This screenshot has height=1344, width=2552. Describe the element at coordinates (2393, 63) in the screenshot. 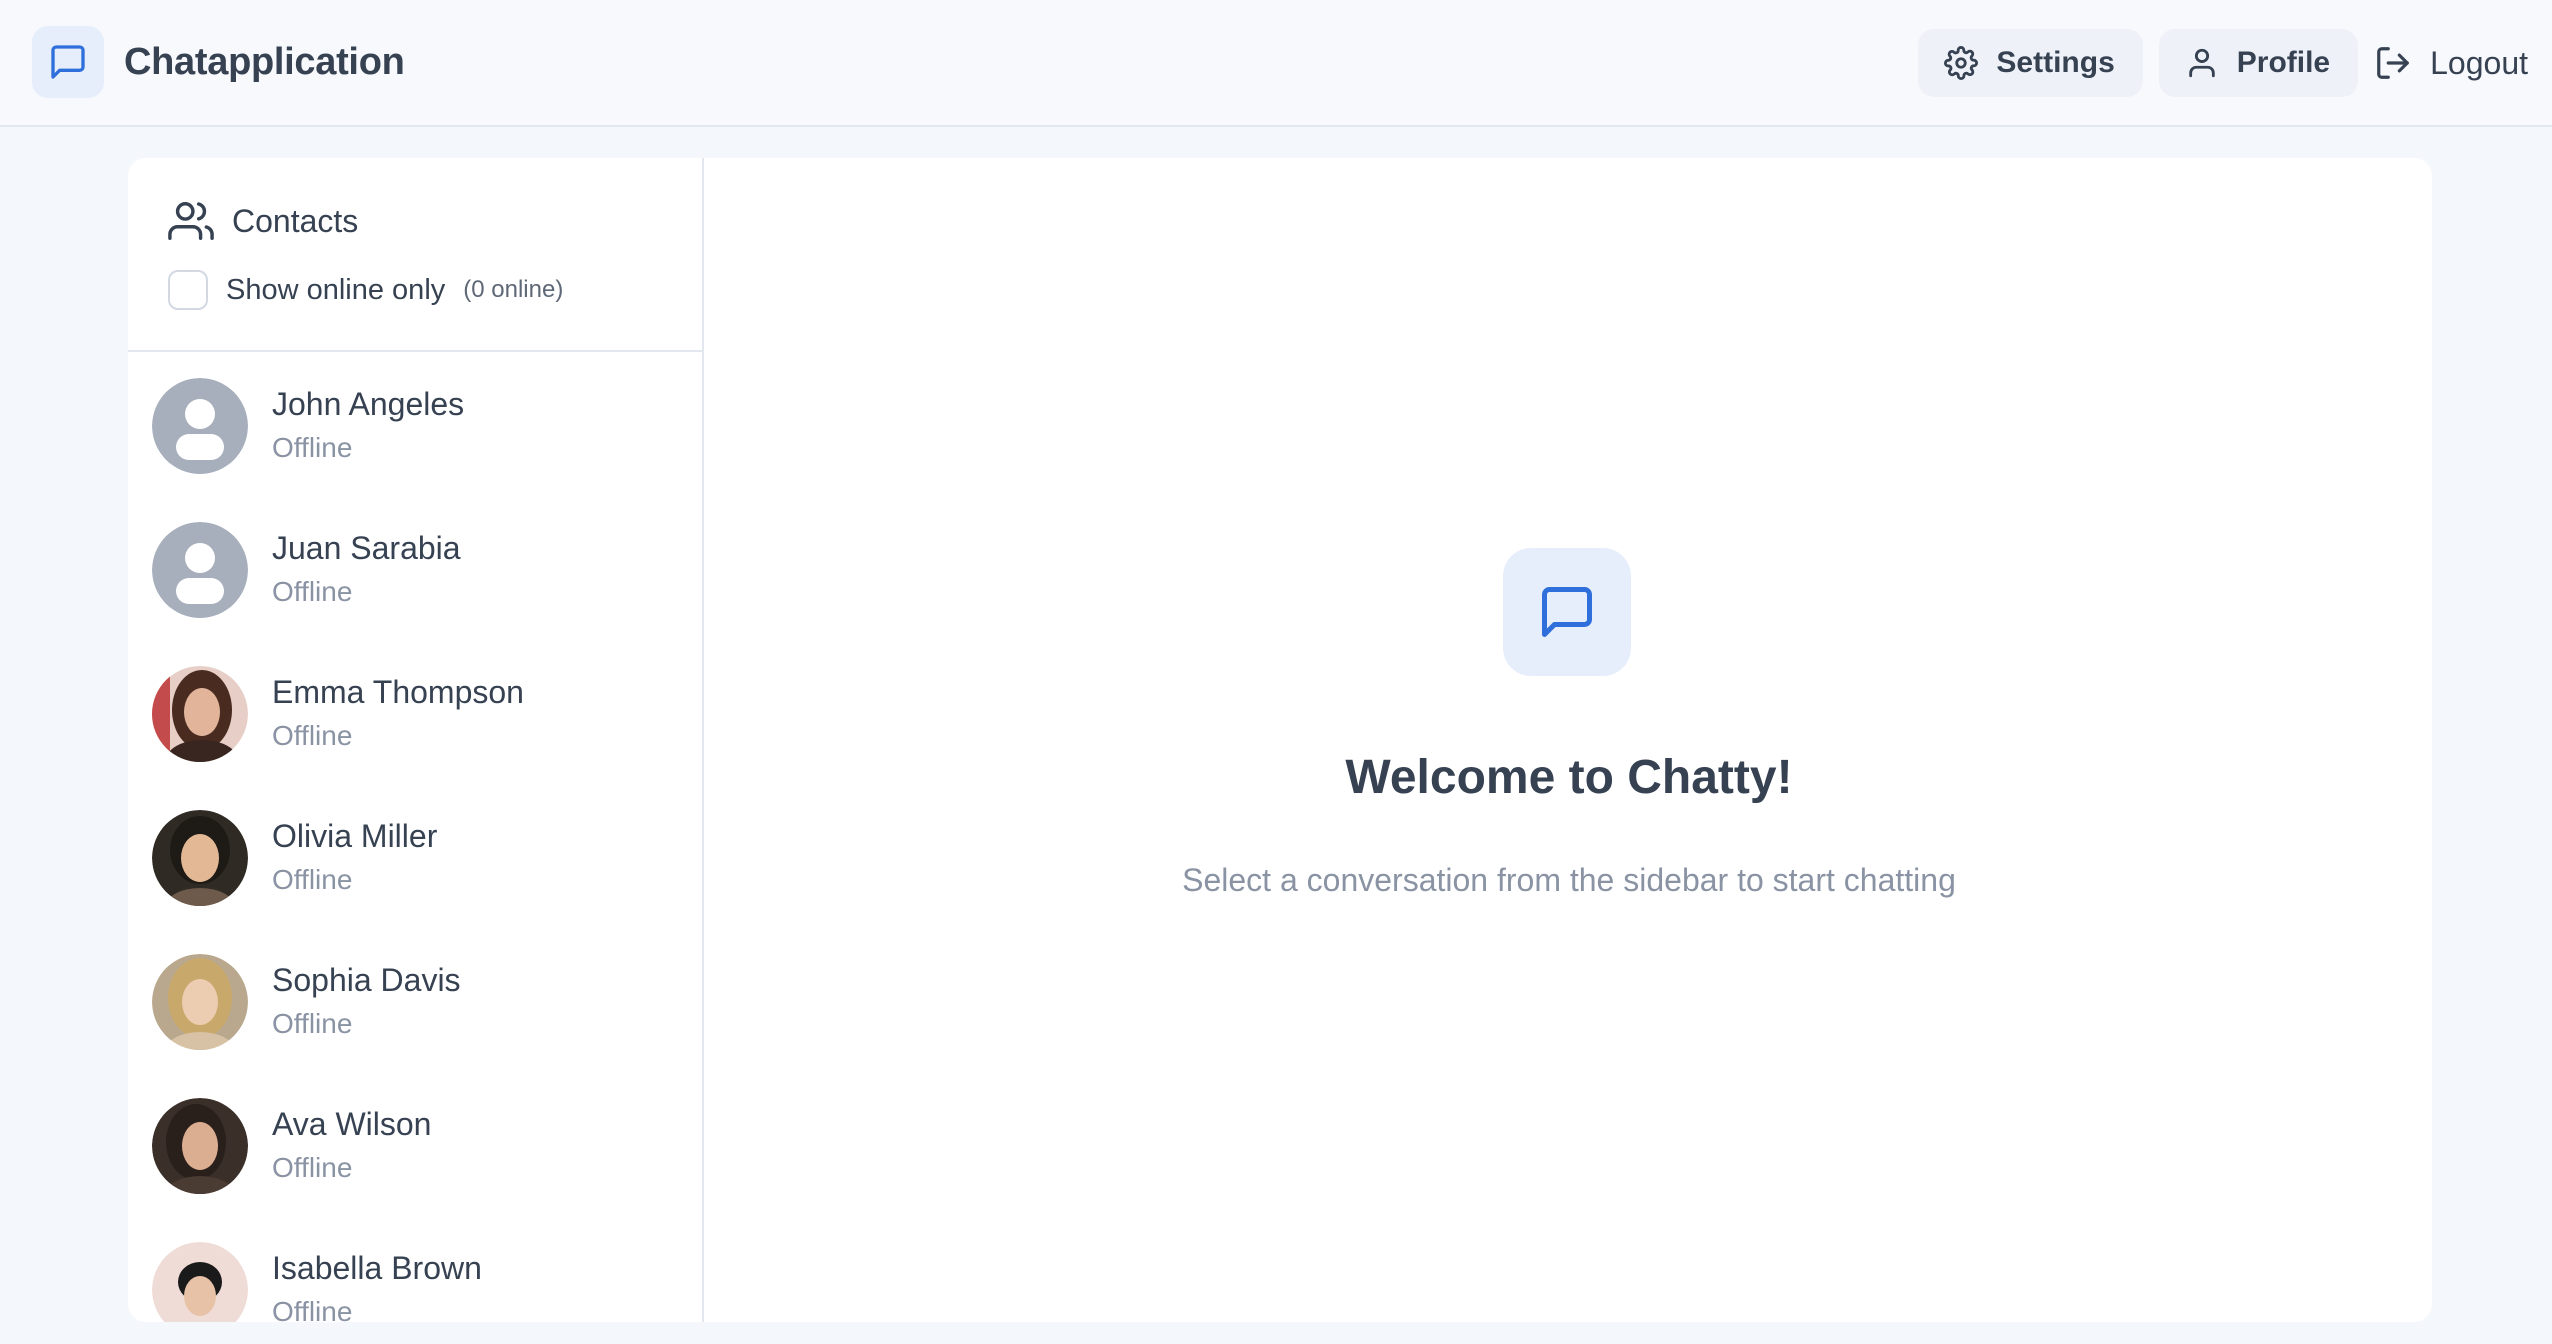

I see `logout-icon` at that location.